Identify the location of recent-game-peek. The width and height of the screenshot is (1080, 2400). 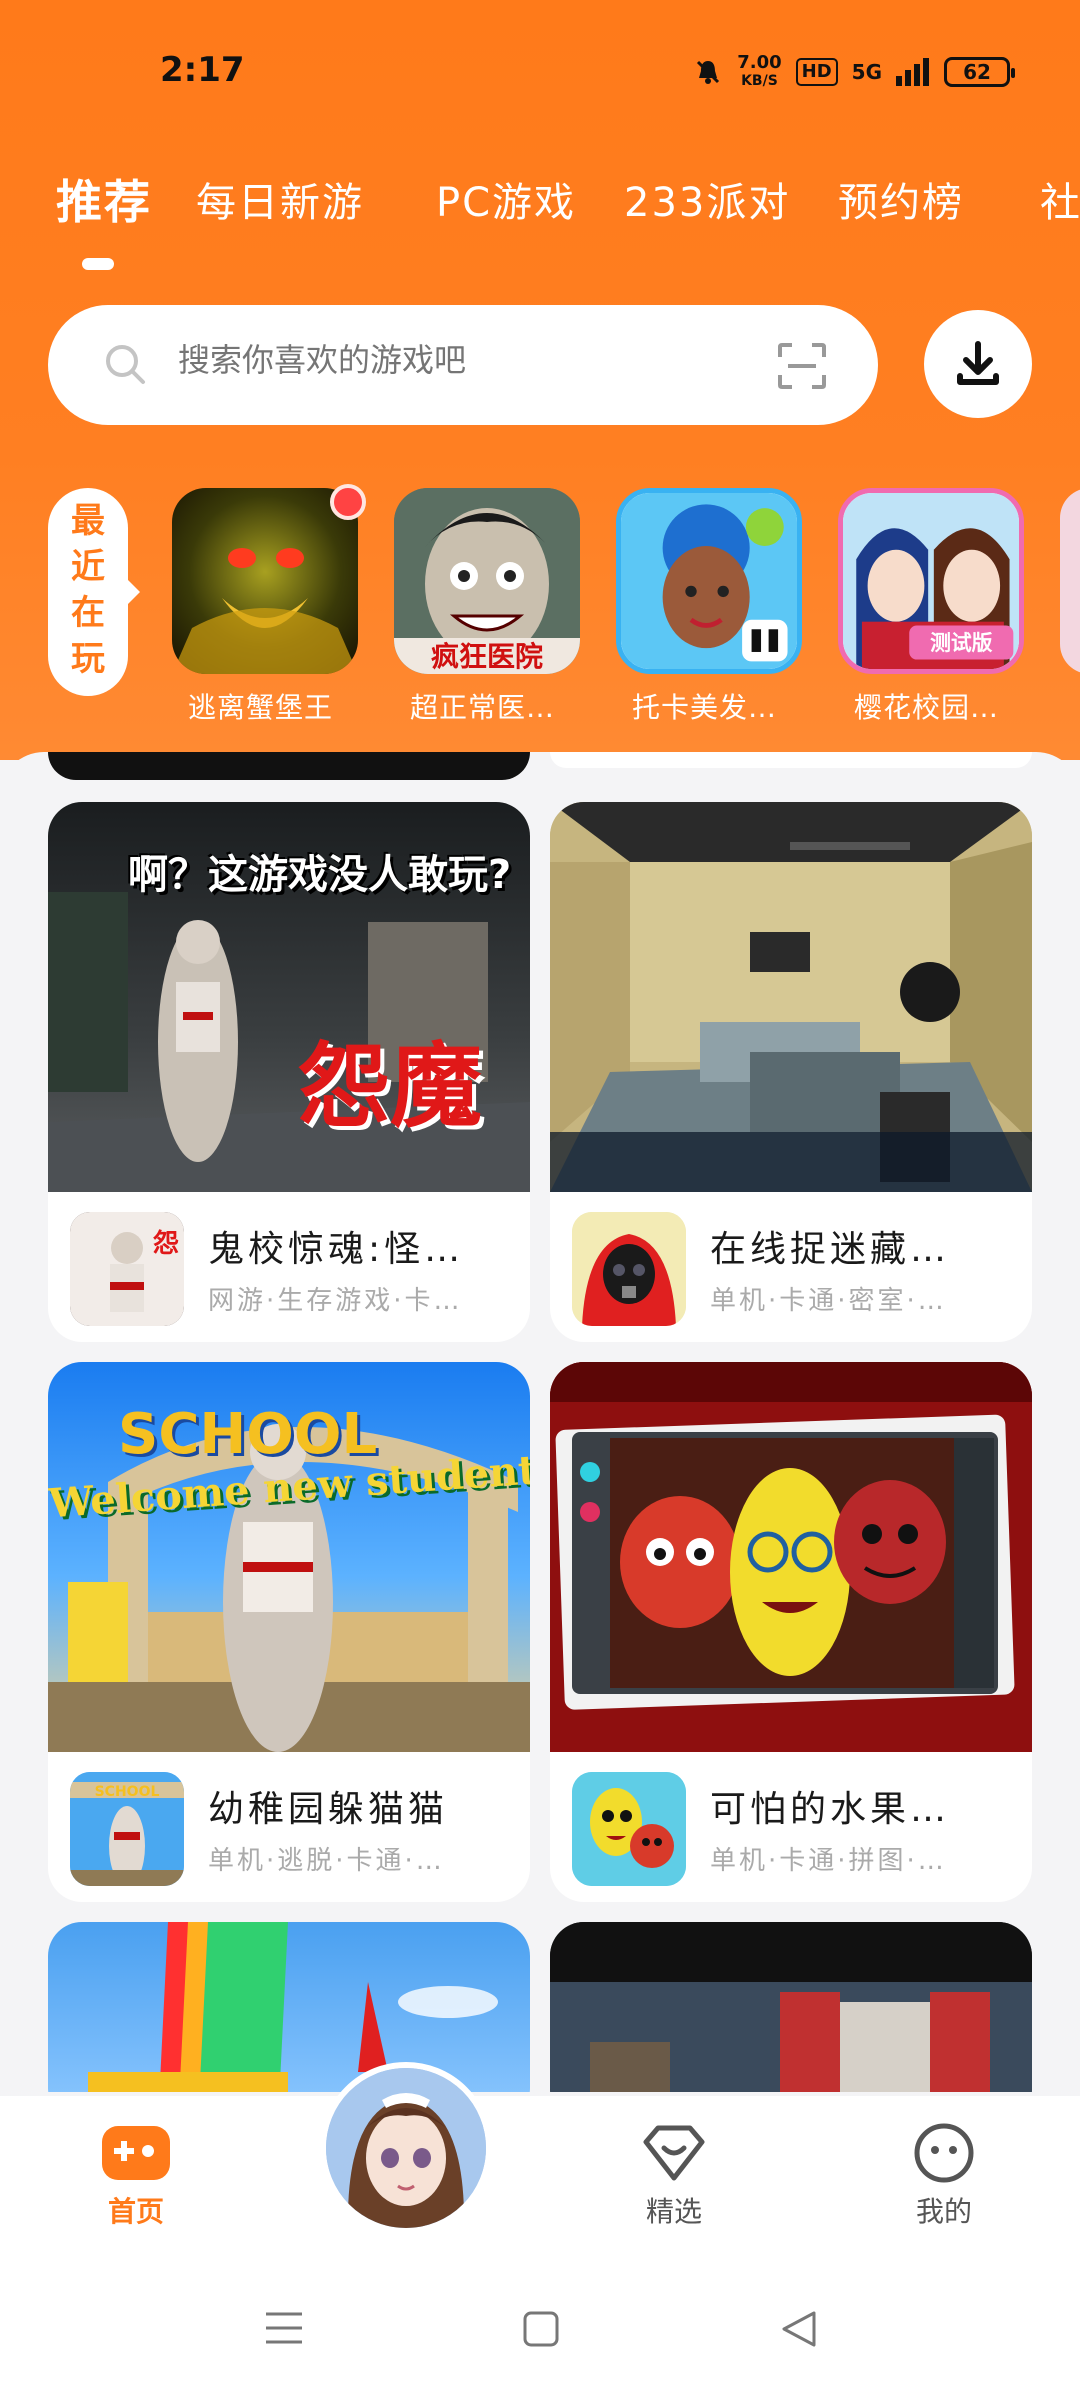
(1070, 581).